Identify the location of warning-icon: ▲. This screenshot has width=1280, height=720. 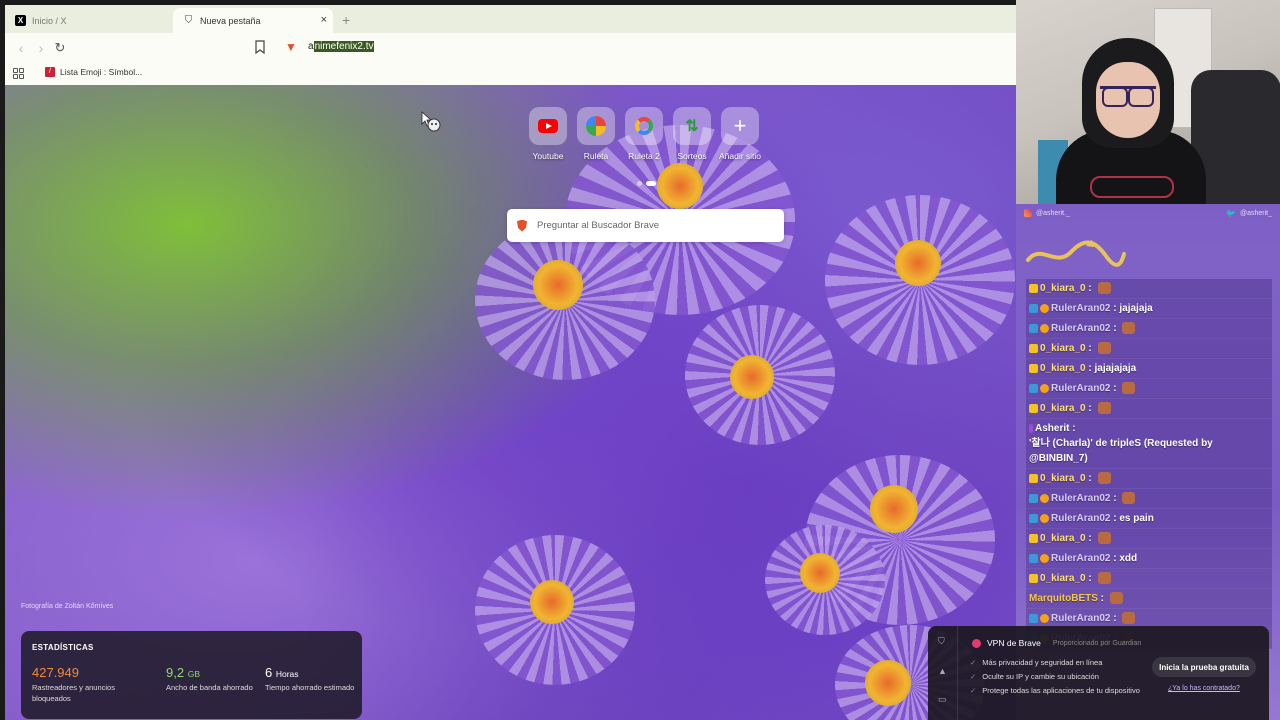
(942, 671).